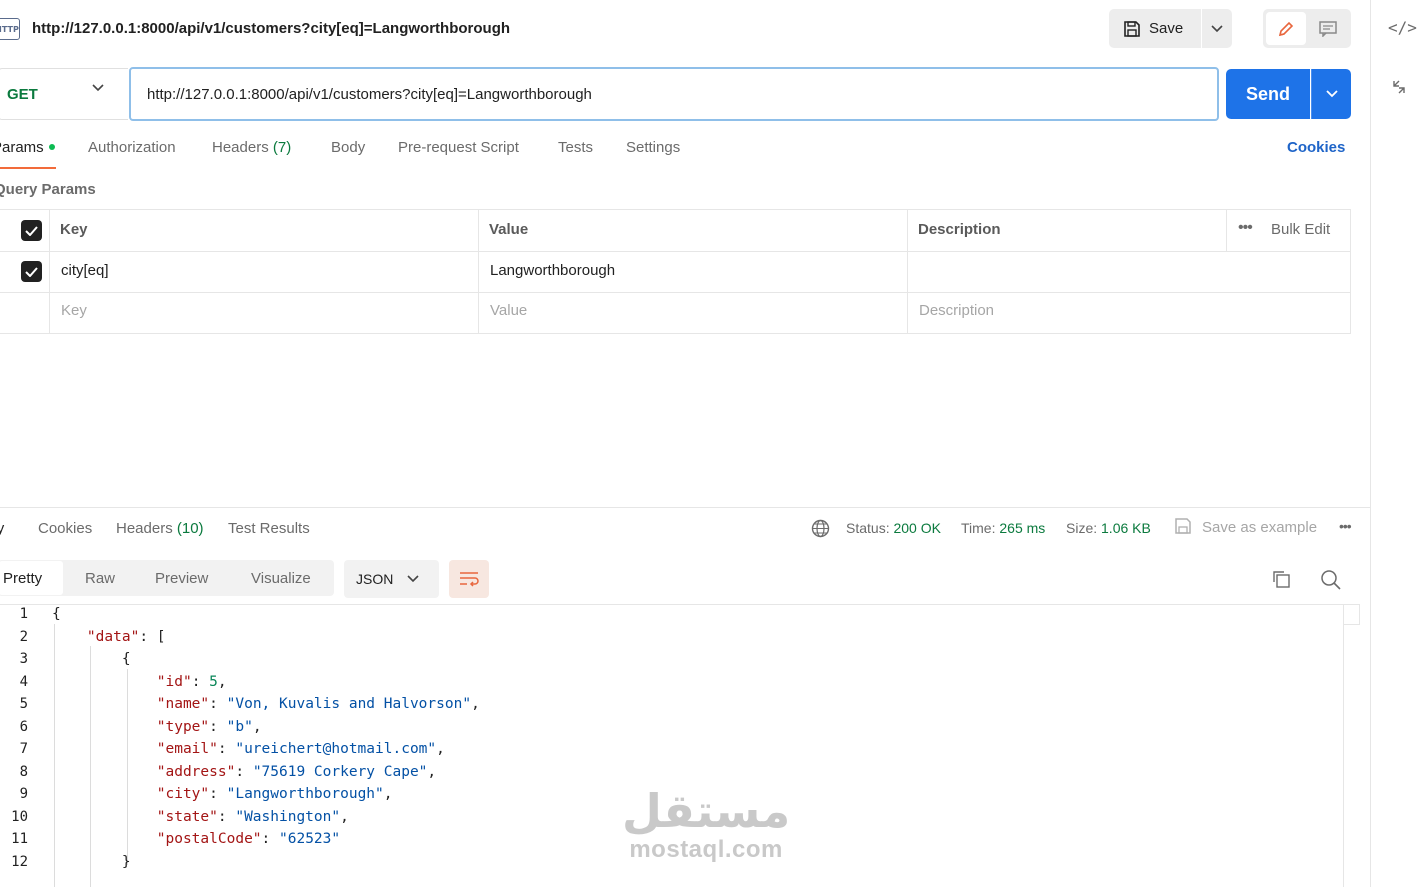 The width and height of the screenshot is (1418, 887). I want to click on query-params-table, so click(675, 271).